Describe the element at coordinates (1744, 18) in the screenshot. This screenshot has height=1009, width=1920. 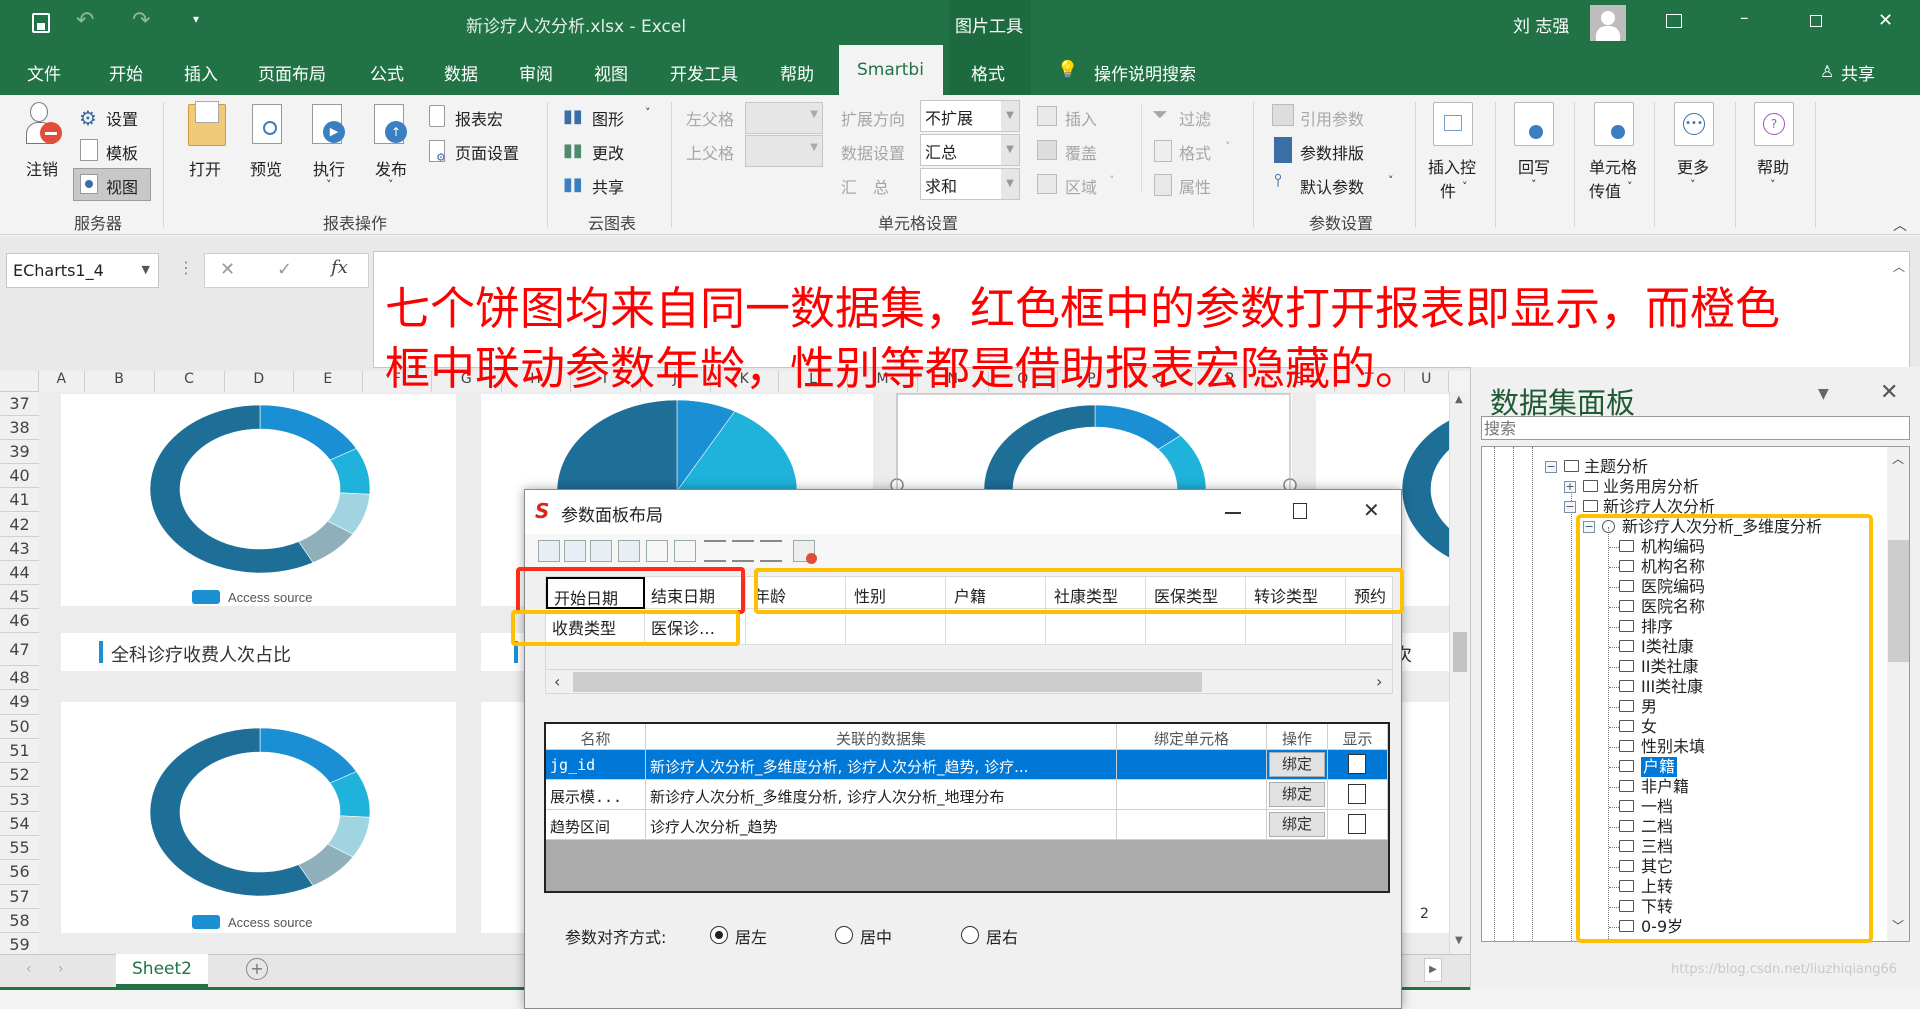
I see `minimize-icon: –` at that location.